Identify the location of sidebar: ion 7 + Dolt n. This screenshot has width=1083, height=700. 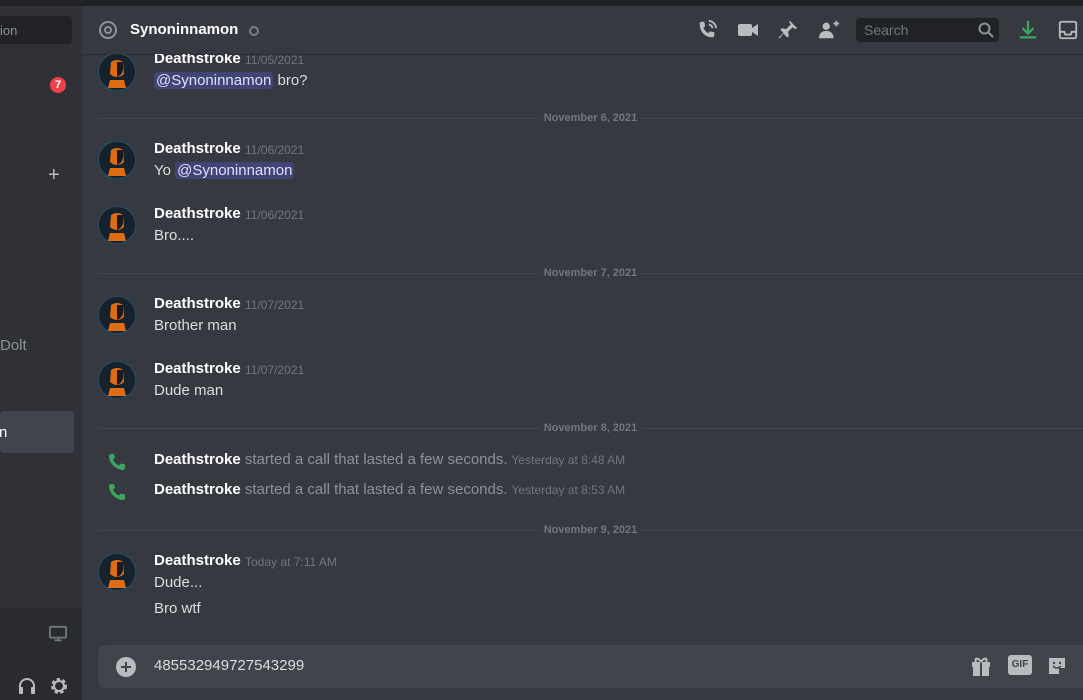
(41, 353).